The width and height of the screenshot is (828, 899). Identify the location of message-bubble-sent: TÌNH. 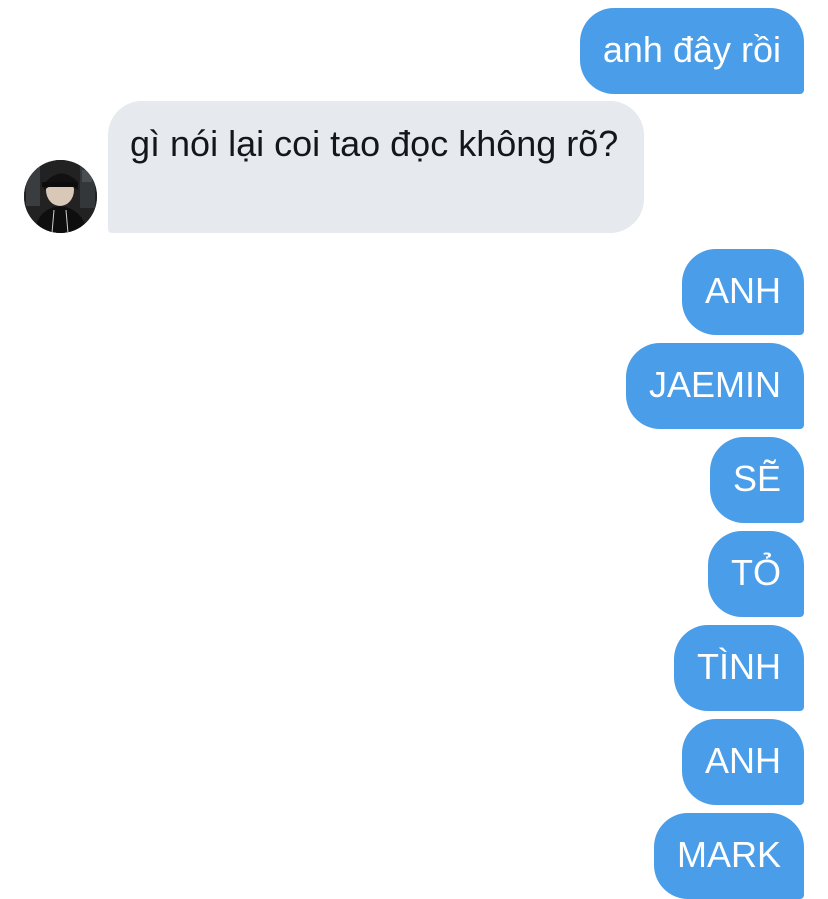
(739, 668).